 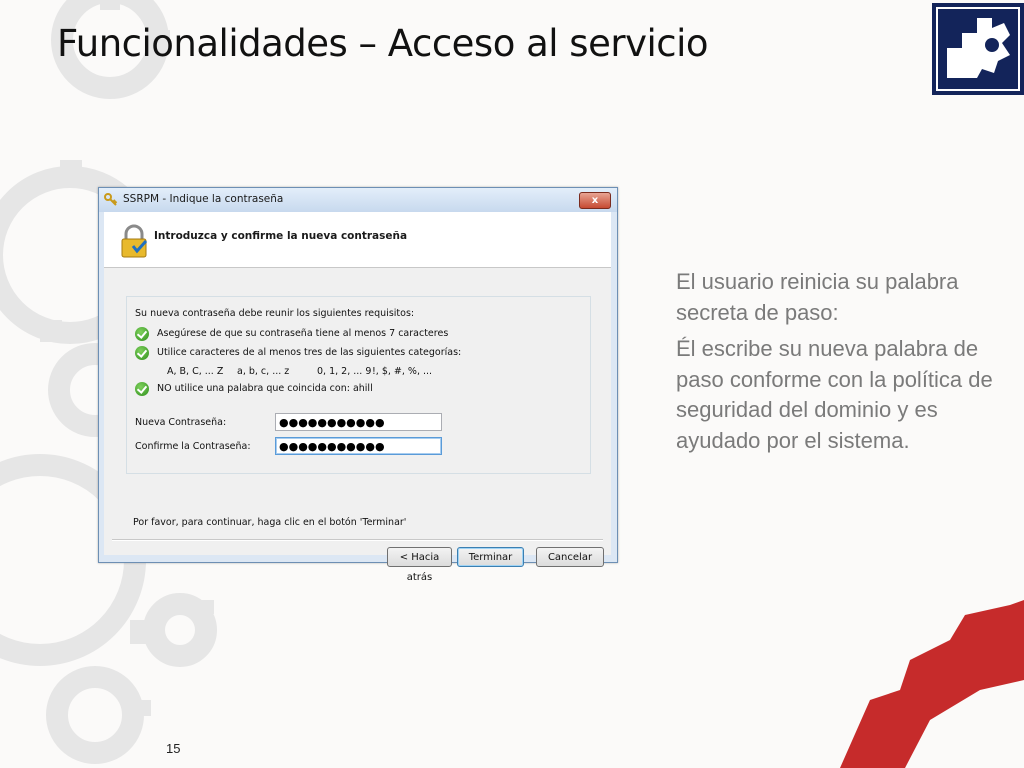 I want to click on category-digits: 0, 1, 2, ... 9, so click(x=344, y=371).